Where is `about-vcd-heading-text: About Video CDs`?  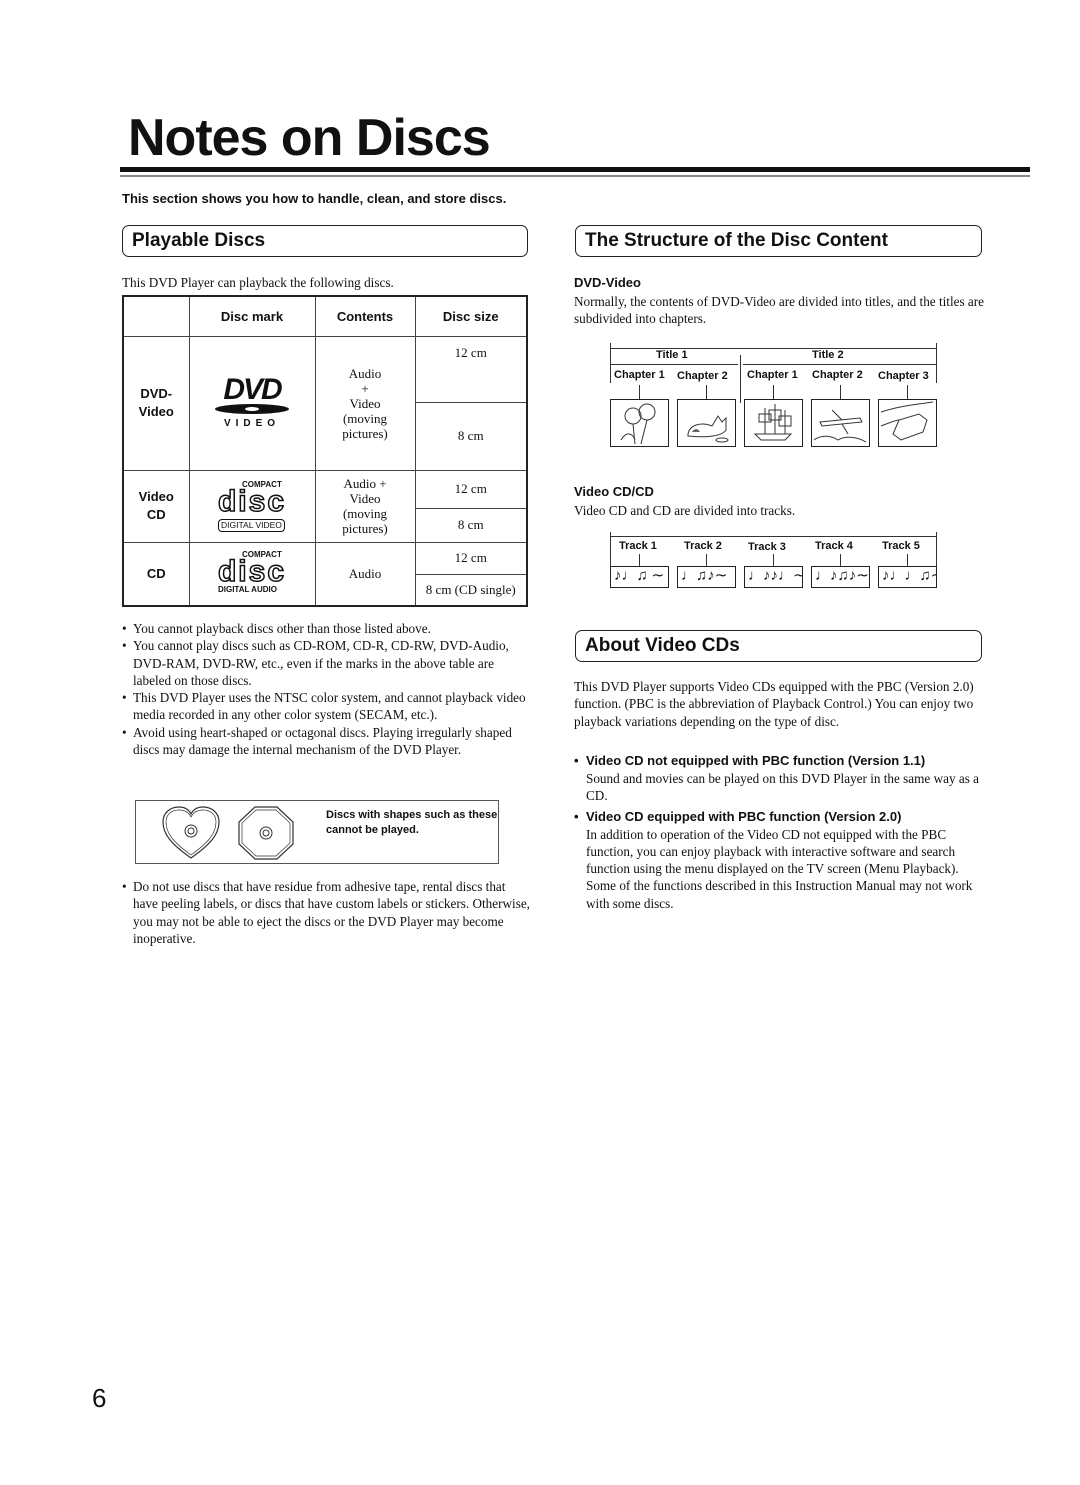
about-vcd-heading-text: About Video CDs is located at coordinates (662, 645).